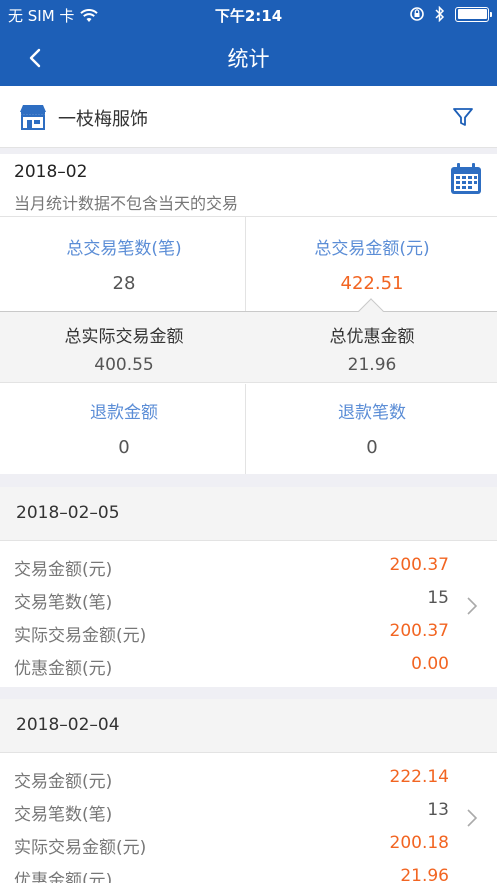  Describe the element at coordinates (248, 664) in the screenshot. I see `list-item: 优惠金额(元) 0.00` at that location.